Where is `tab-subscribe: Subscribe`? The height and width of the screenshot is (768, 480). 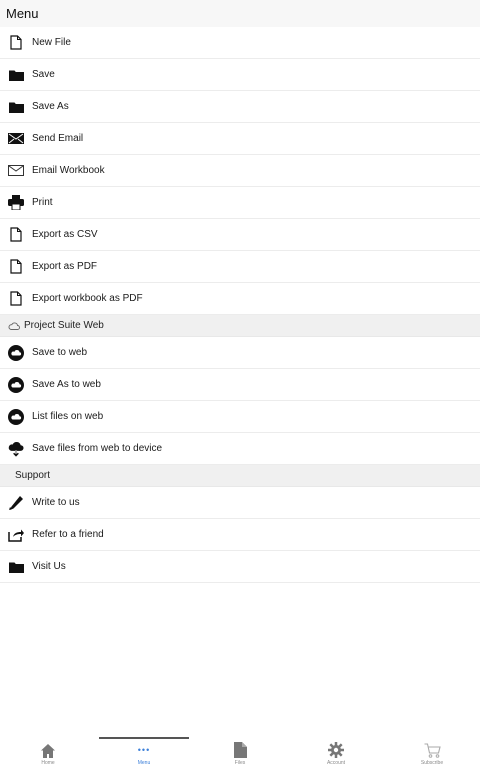
tab-subscribe: Subscribe is located at coordinates (432, 752).